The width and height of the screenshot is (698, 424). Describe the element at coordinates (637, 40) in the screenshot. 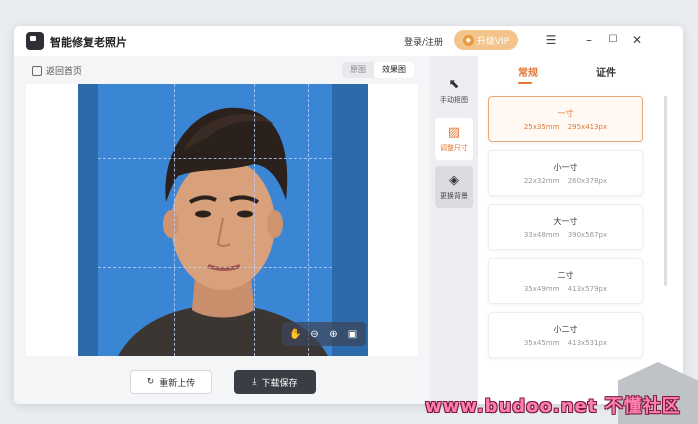

I see `close-icon: ✕` at that location.